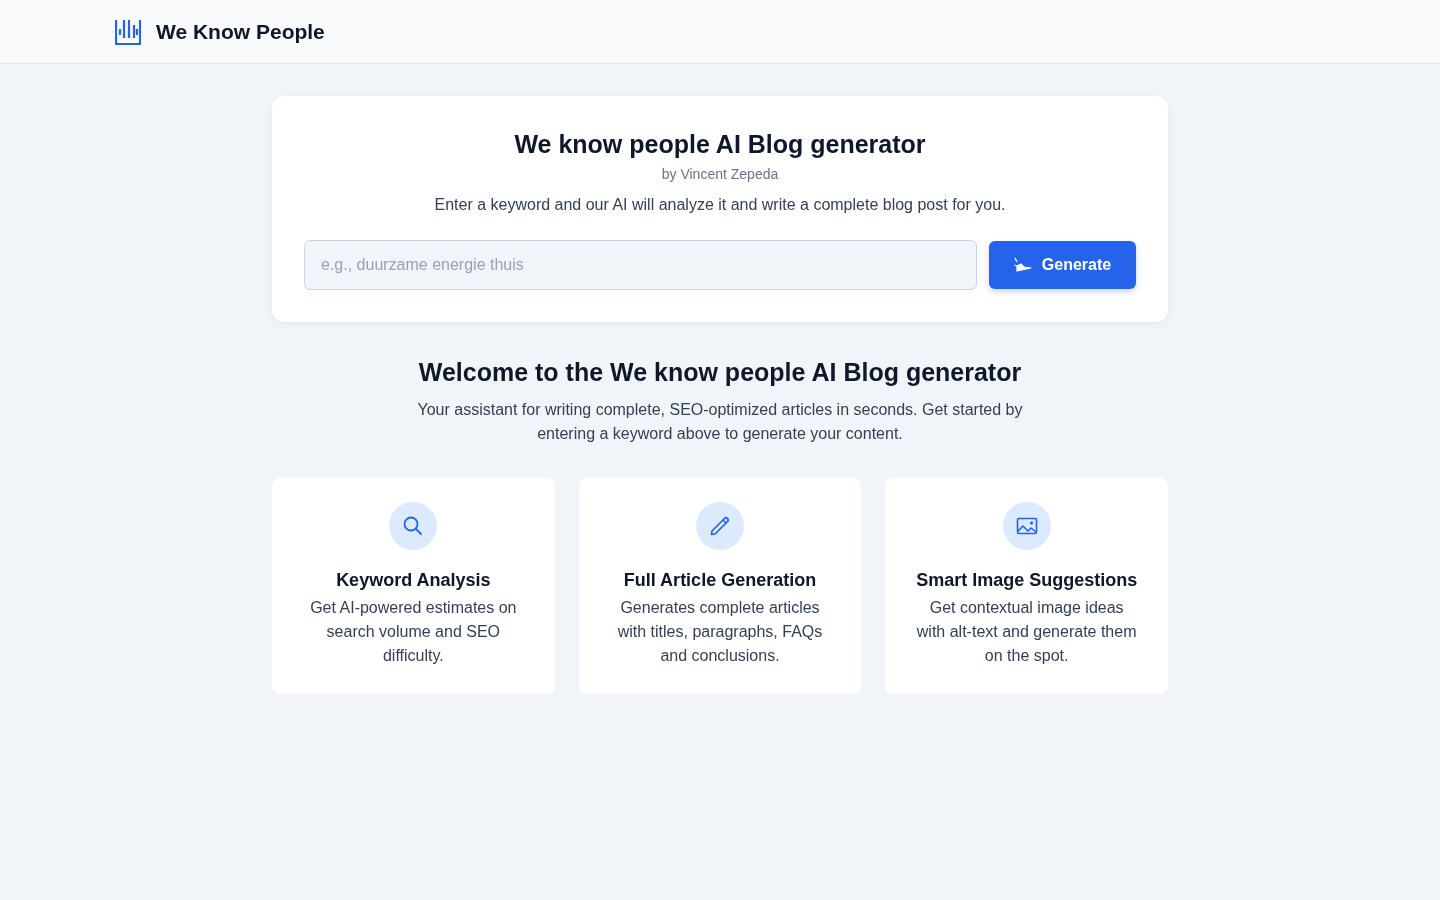  I want to click on feature-title: Full Article Generation, so click(720, 580).